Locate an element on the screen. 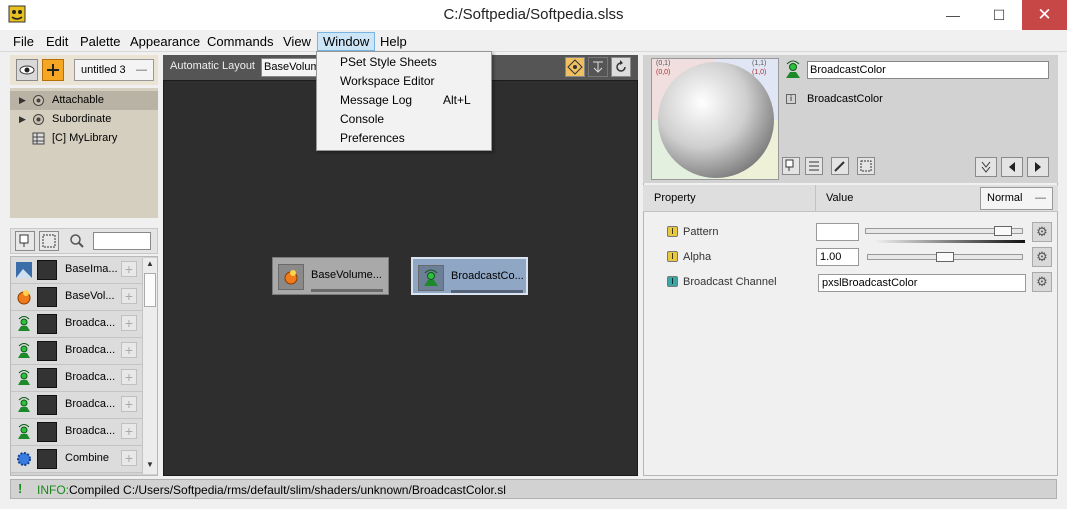 This screenshot has width=1067, height=509. list-item: BaseIma... + is located at coordinates (77, 270).